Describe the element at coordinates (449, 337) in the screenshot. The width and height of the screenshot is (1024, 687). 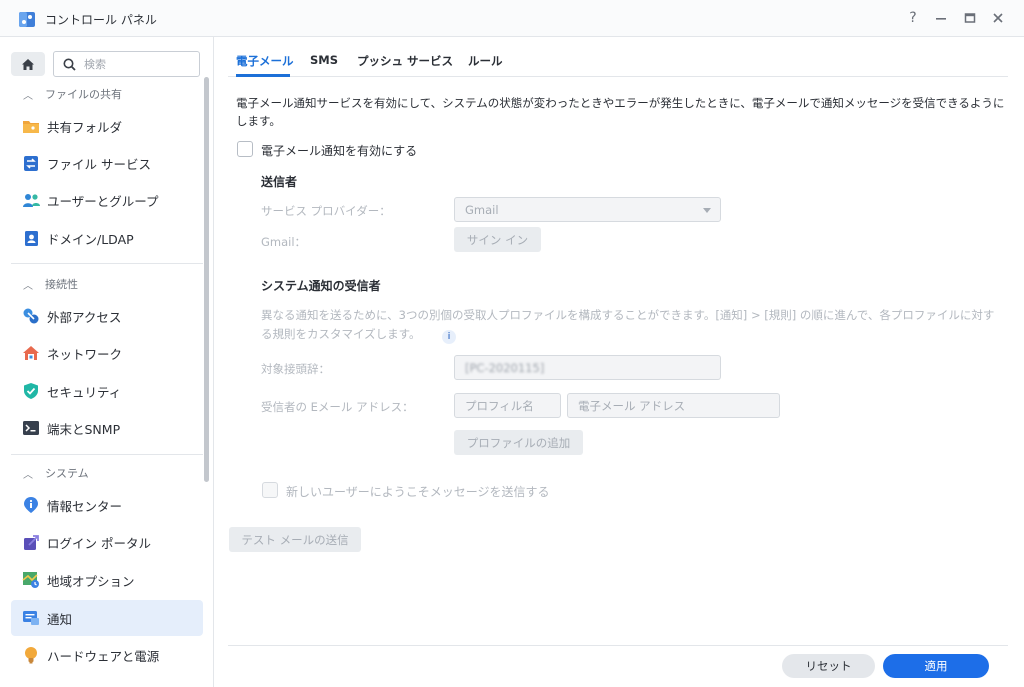
I see `info-icon: i` at that location.